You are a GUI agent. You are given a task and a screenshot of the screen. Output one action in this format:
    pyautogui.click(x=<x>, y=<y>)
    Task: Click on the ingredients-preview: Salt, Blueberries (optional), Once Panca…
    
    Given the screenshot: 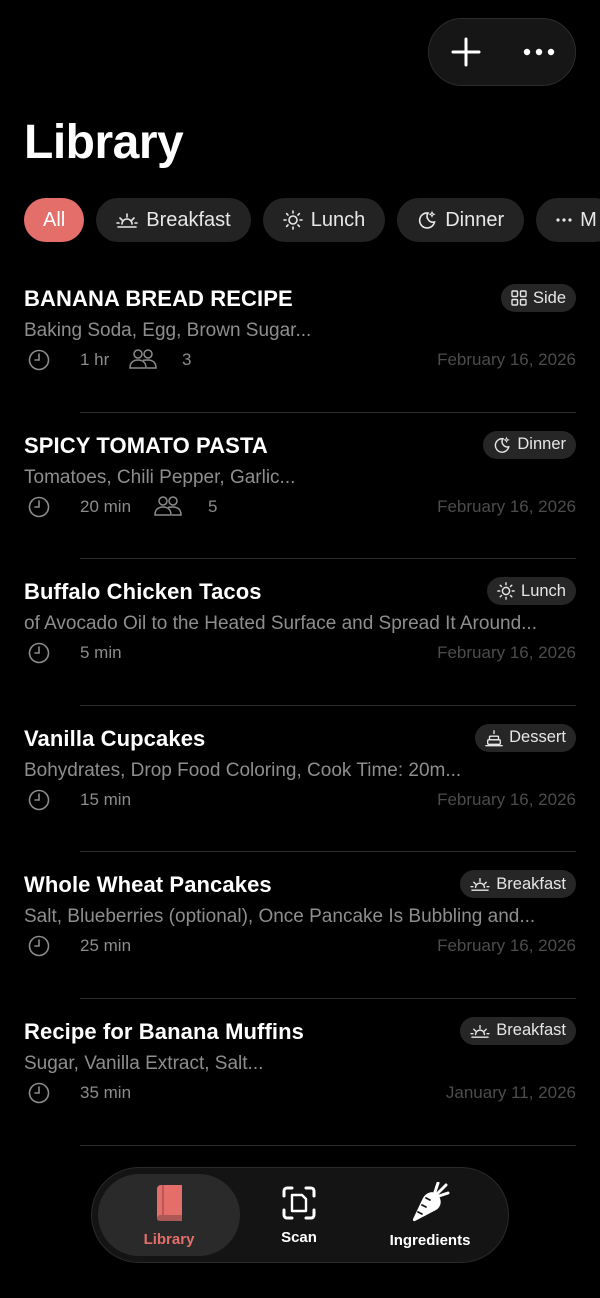 What is the action you would take?
    pyautogui.click(x=280, y=917)
    